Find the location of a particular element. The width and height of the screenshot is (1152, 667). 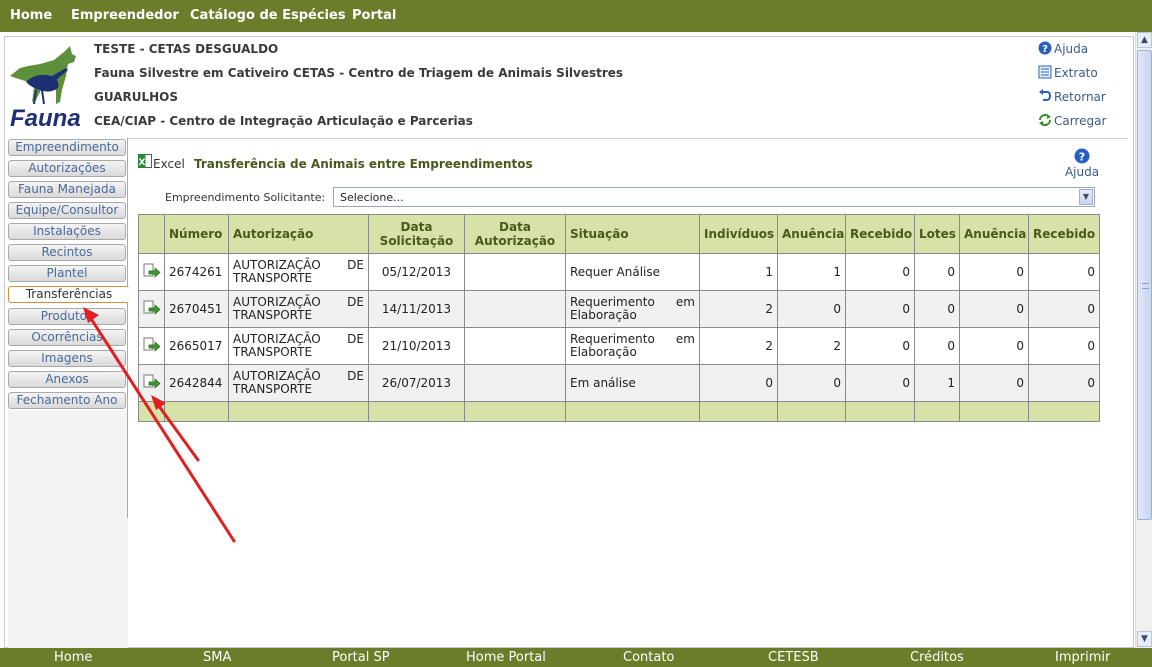

cell-situacao-line1: Em análise is located at coordinates (603, 382).